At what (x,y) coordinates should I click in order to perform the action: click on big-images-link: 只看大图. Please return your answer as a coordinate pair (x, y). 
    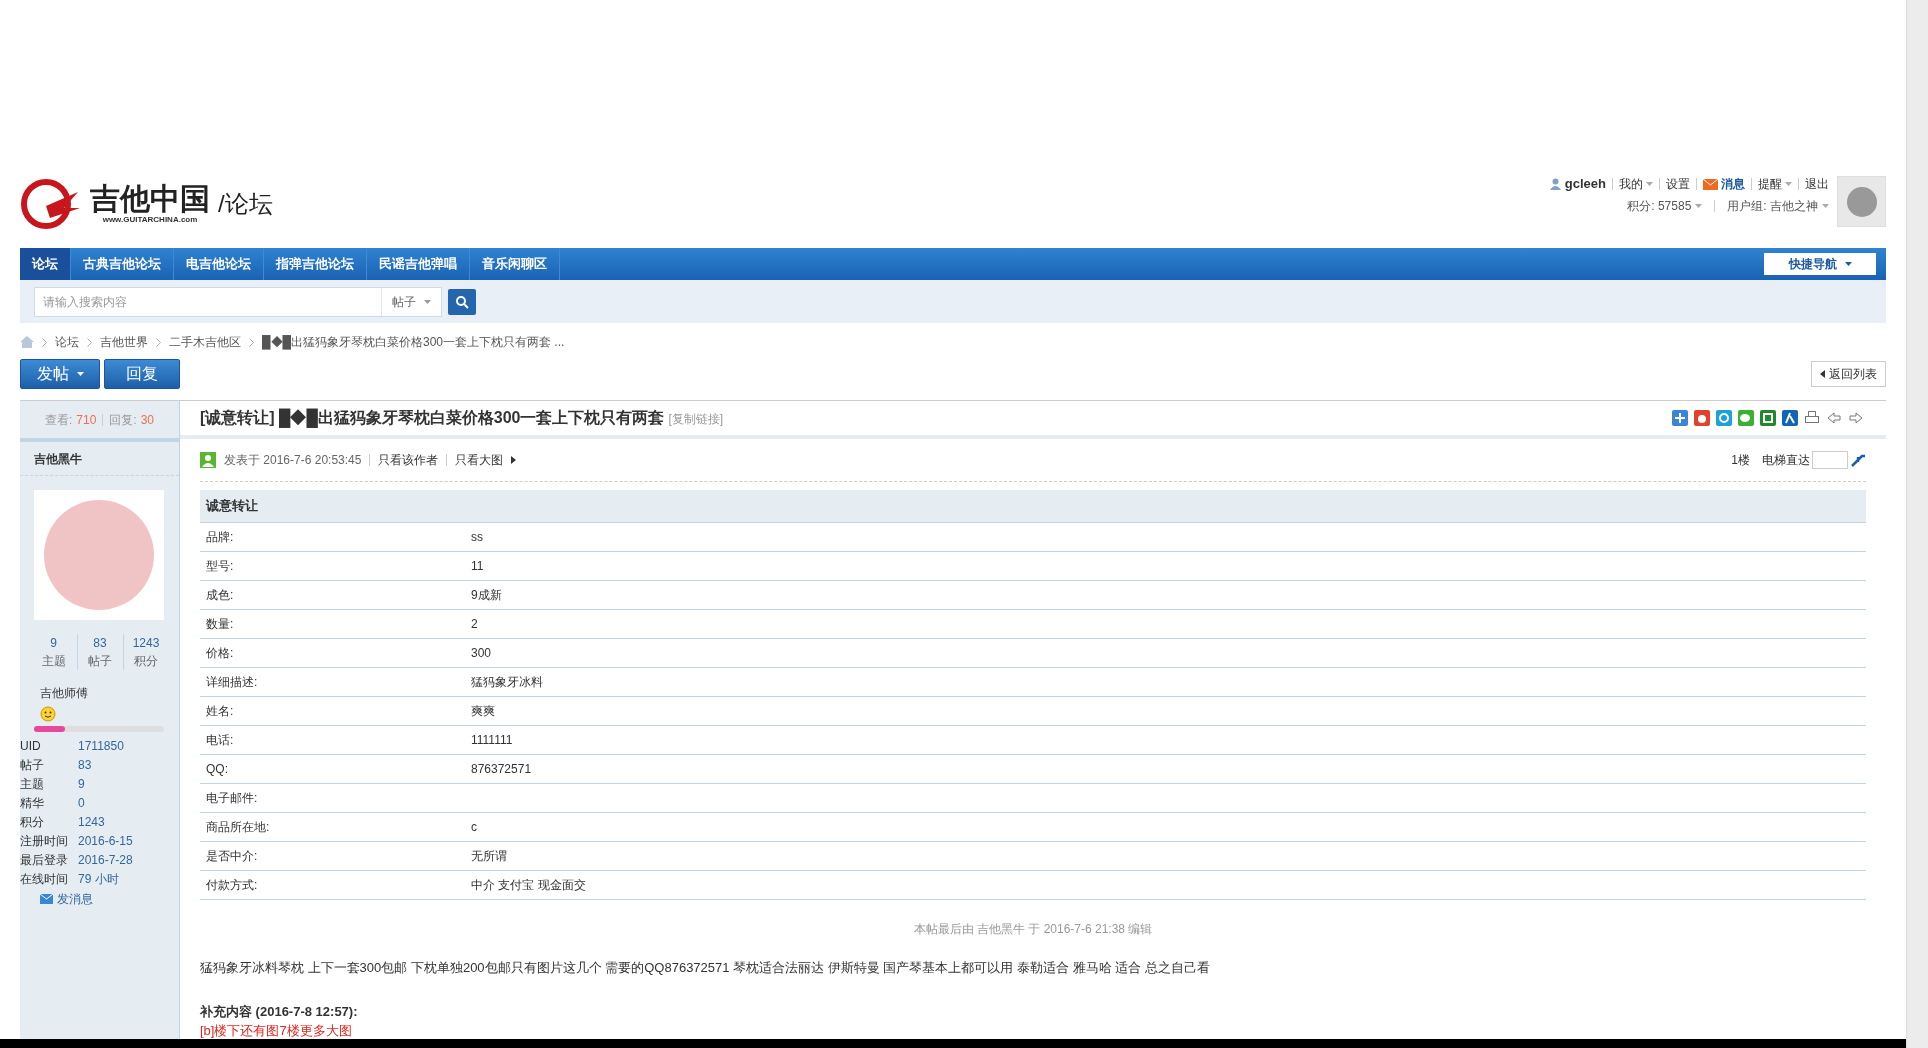
    Looking at the image, I should click on (486, 460).